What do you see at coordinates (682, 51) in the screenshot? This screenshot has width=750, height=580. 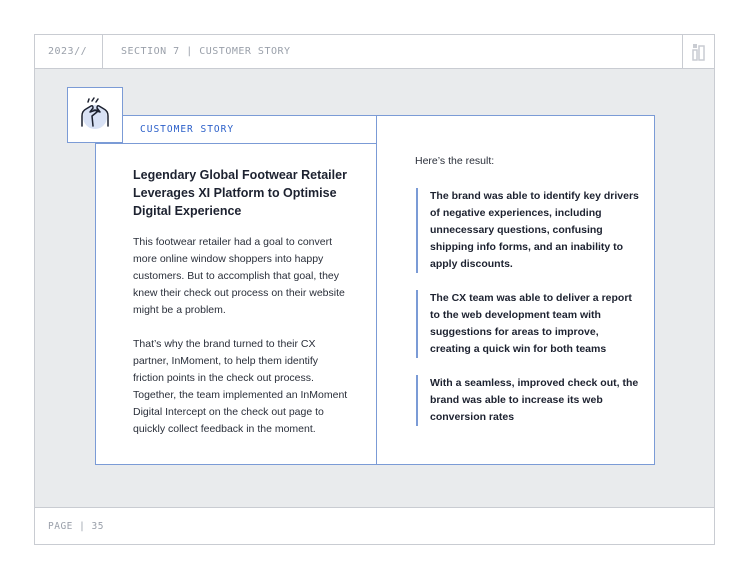 I see `header-divider-right` at bounding box center [682, 51].